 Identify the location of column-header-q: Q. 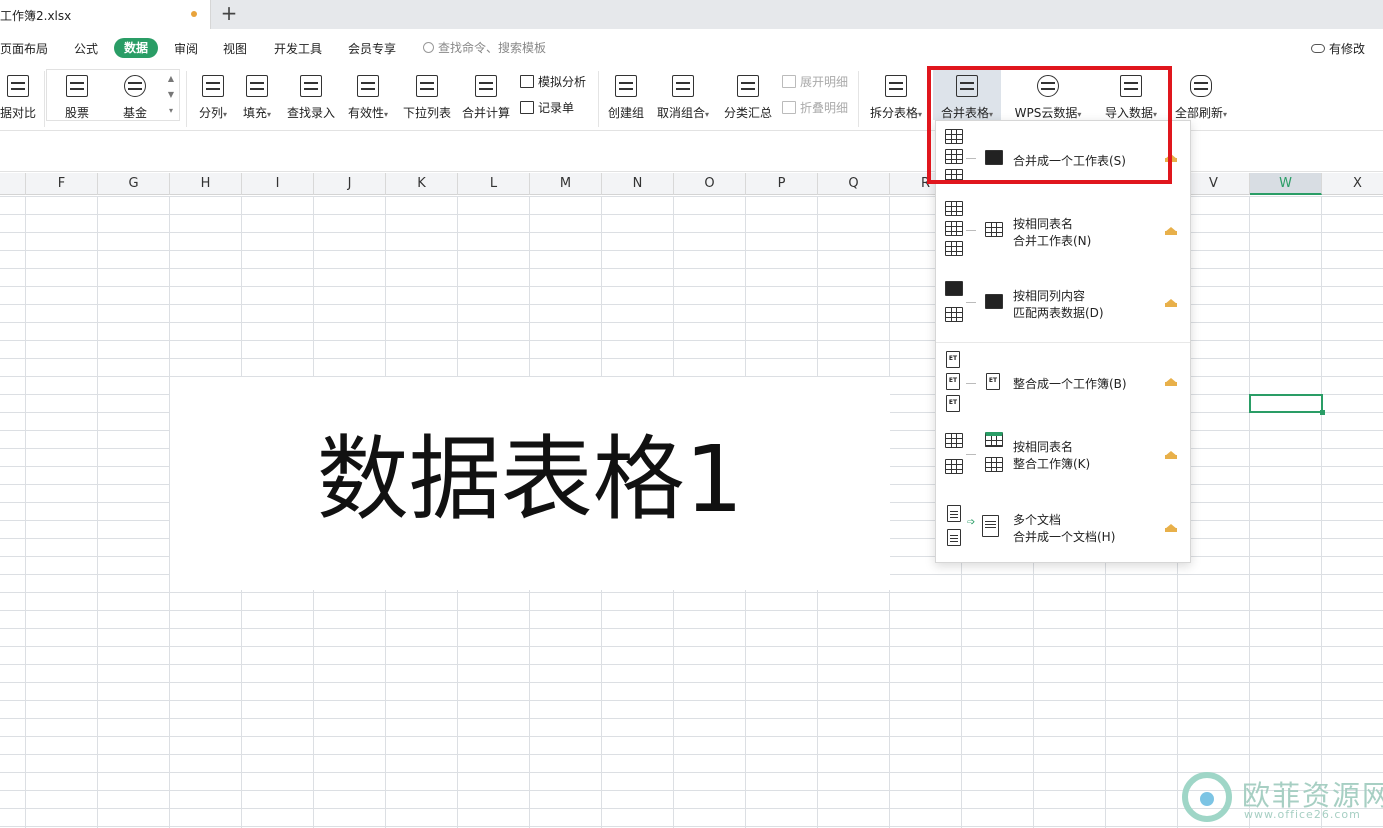
(854, 184).